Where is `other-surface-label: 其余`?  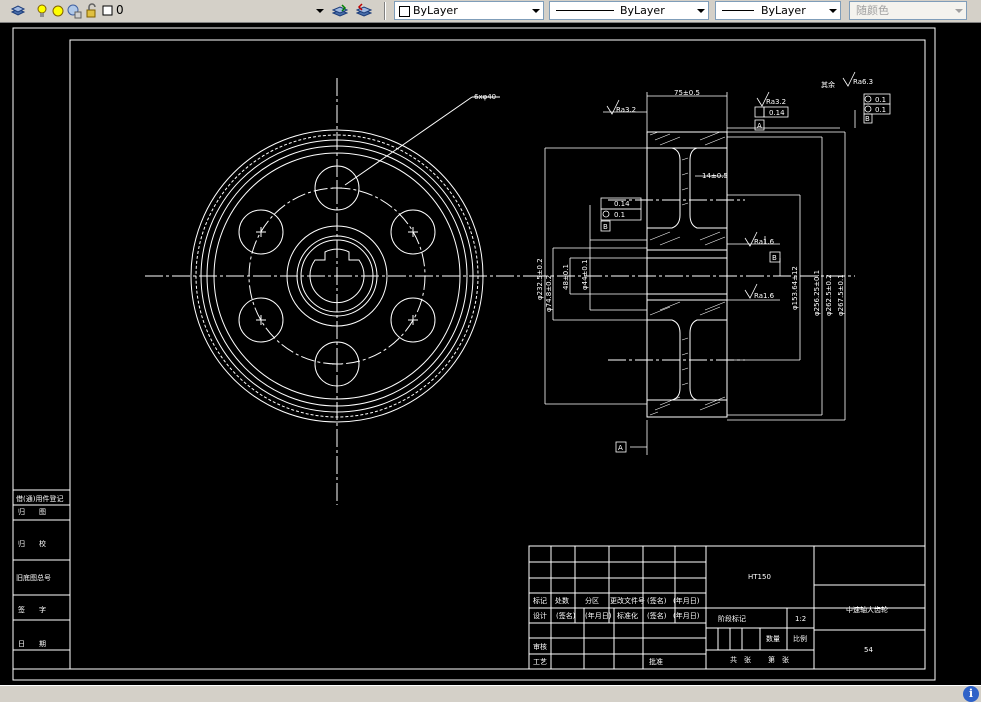
other-surface-label: 其余 is located at coordinates (828, 84).